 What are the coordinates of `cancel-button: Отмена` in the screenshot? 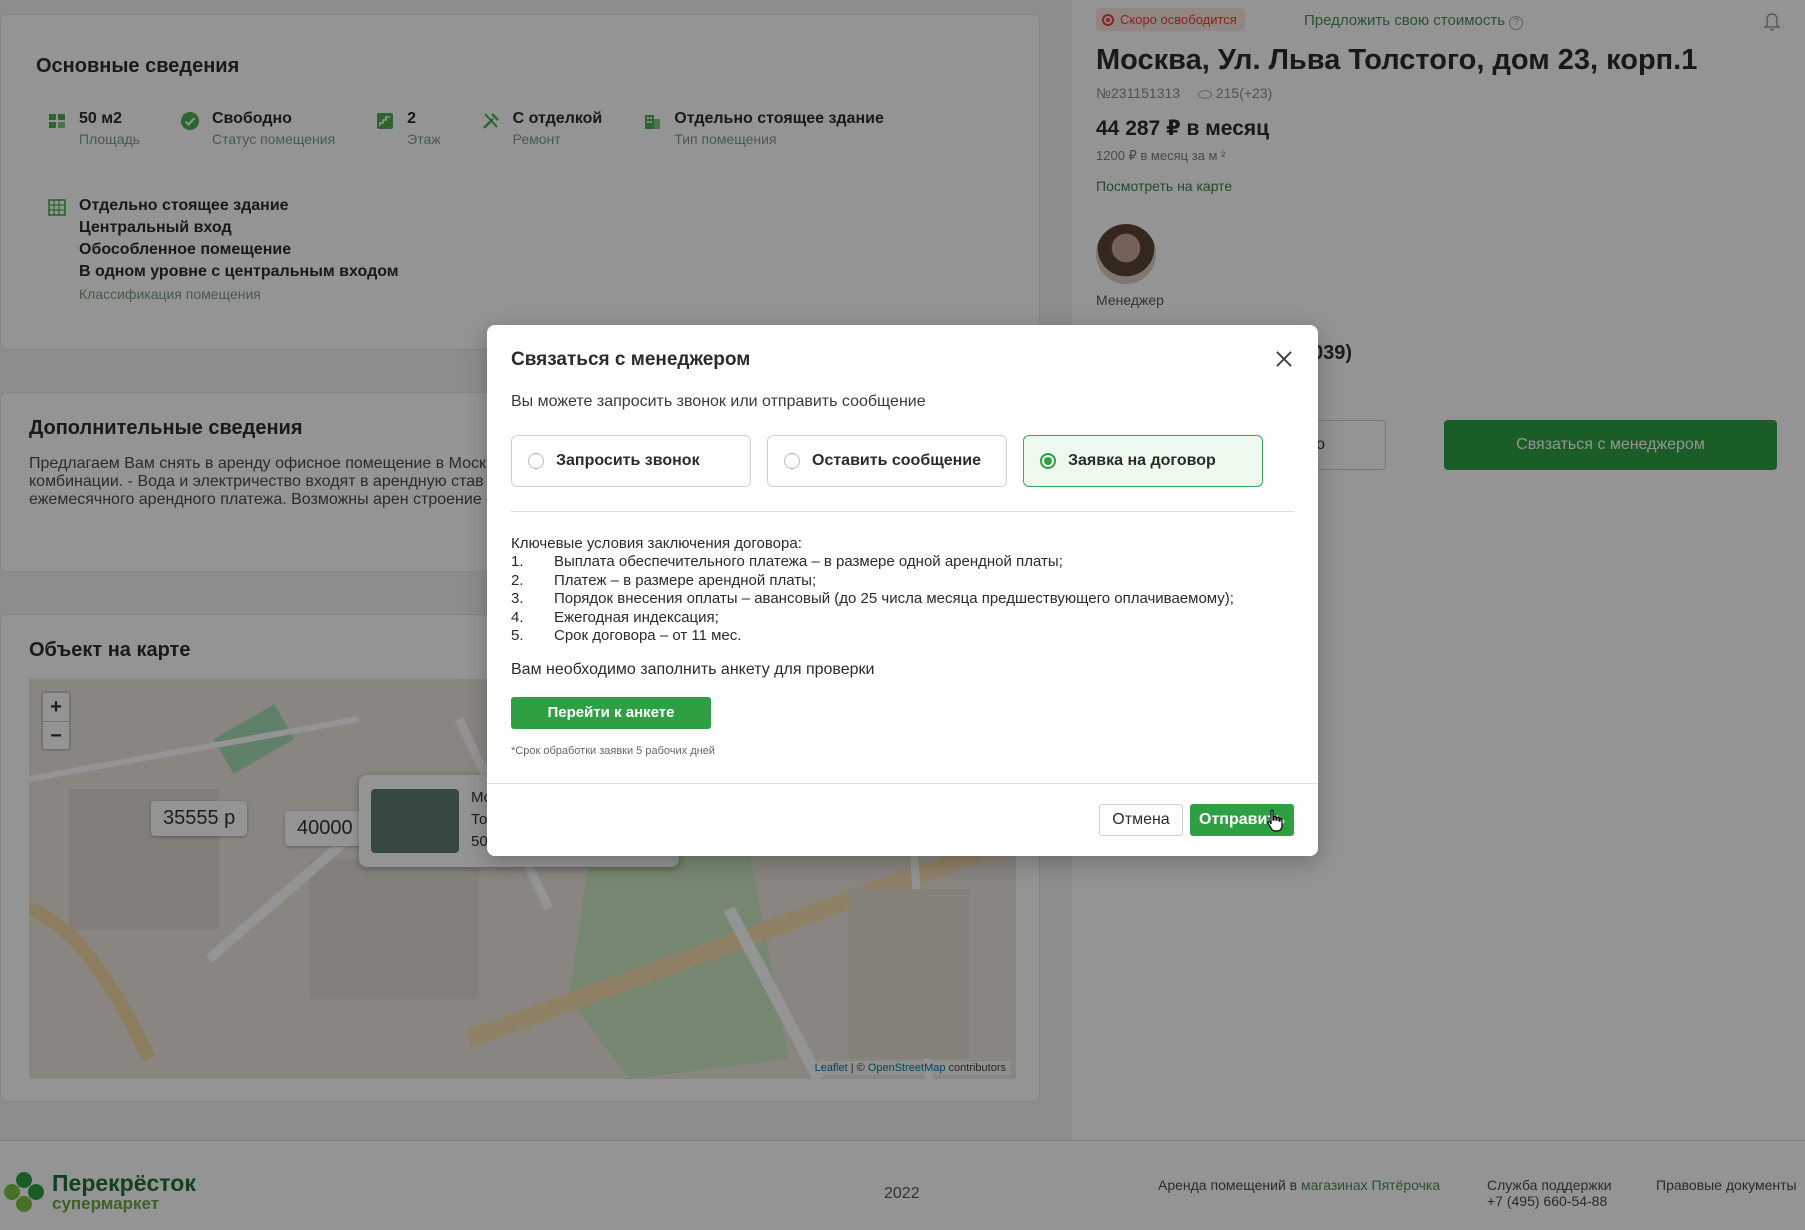 It's located at (1141, 820).